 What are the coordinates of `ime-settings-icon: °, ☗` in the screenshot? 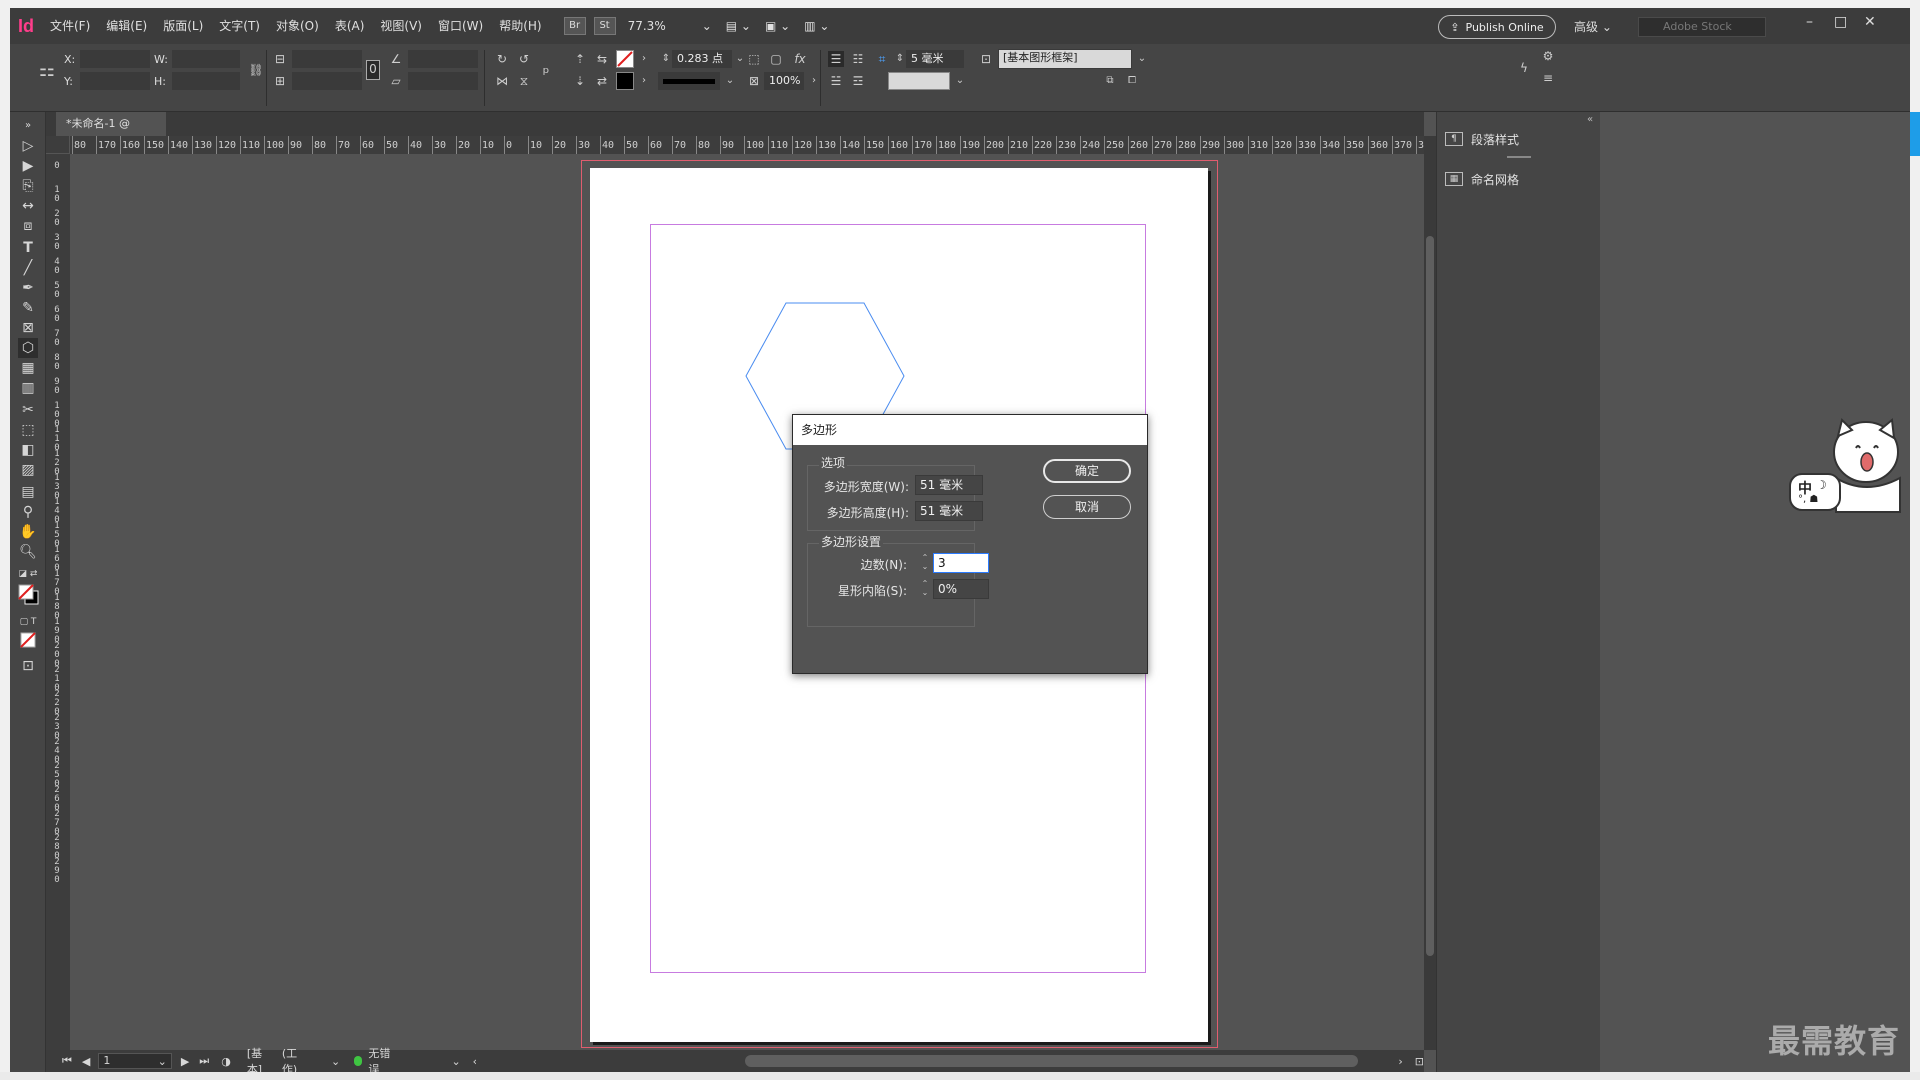 It's located at (1808, 499).